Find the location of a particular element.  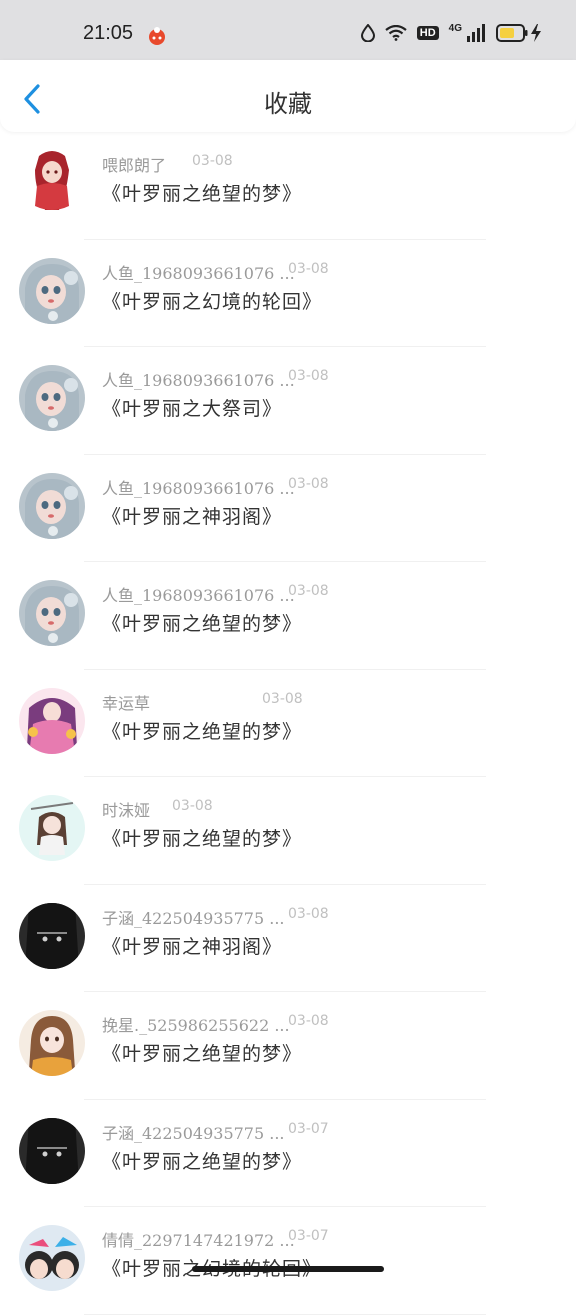

favorite-item: 幸运草 03-08 《叶罗丽之绝望的梦》 is located at coordinates (288, 724).